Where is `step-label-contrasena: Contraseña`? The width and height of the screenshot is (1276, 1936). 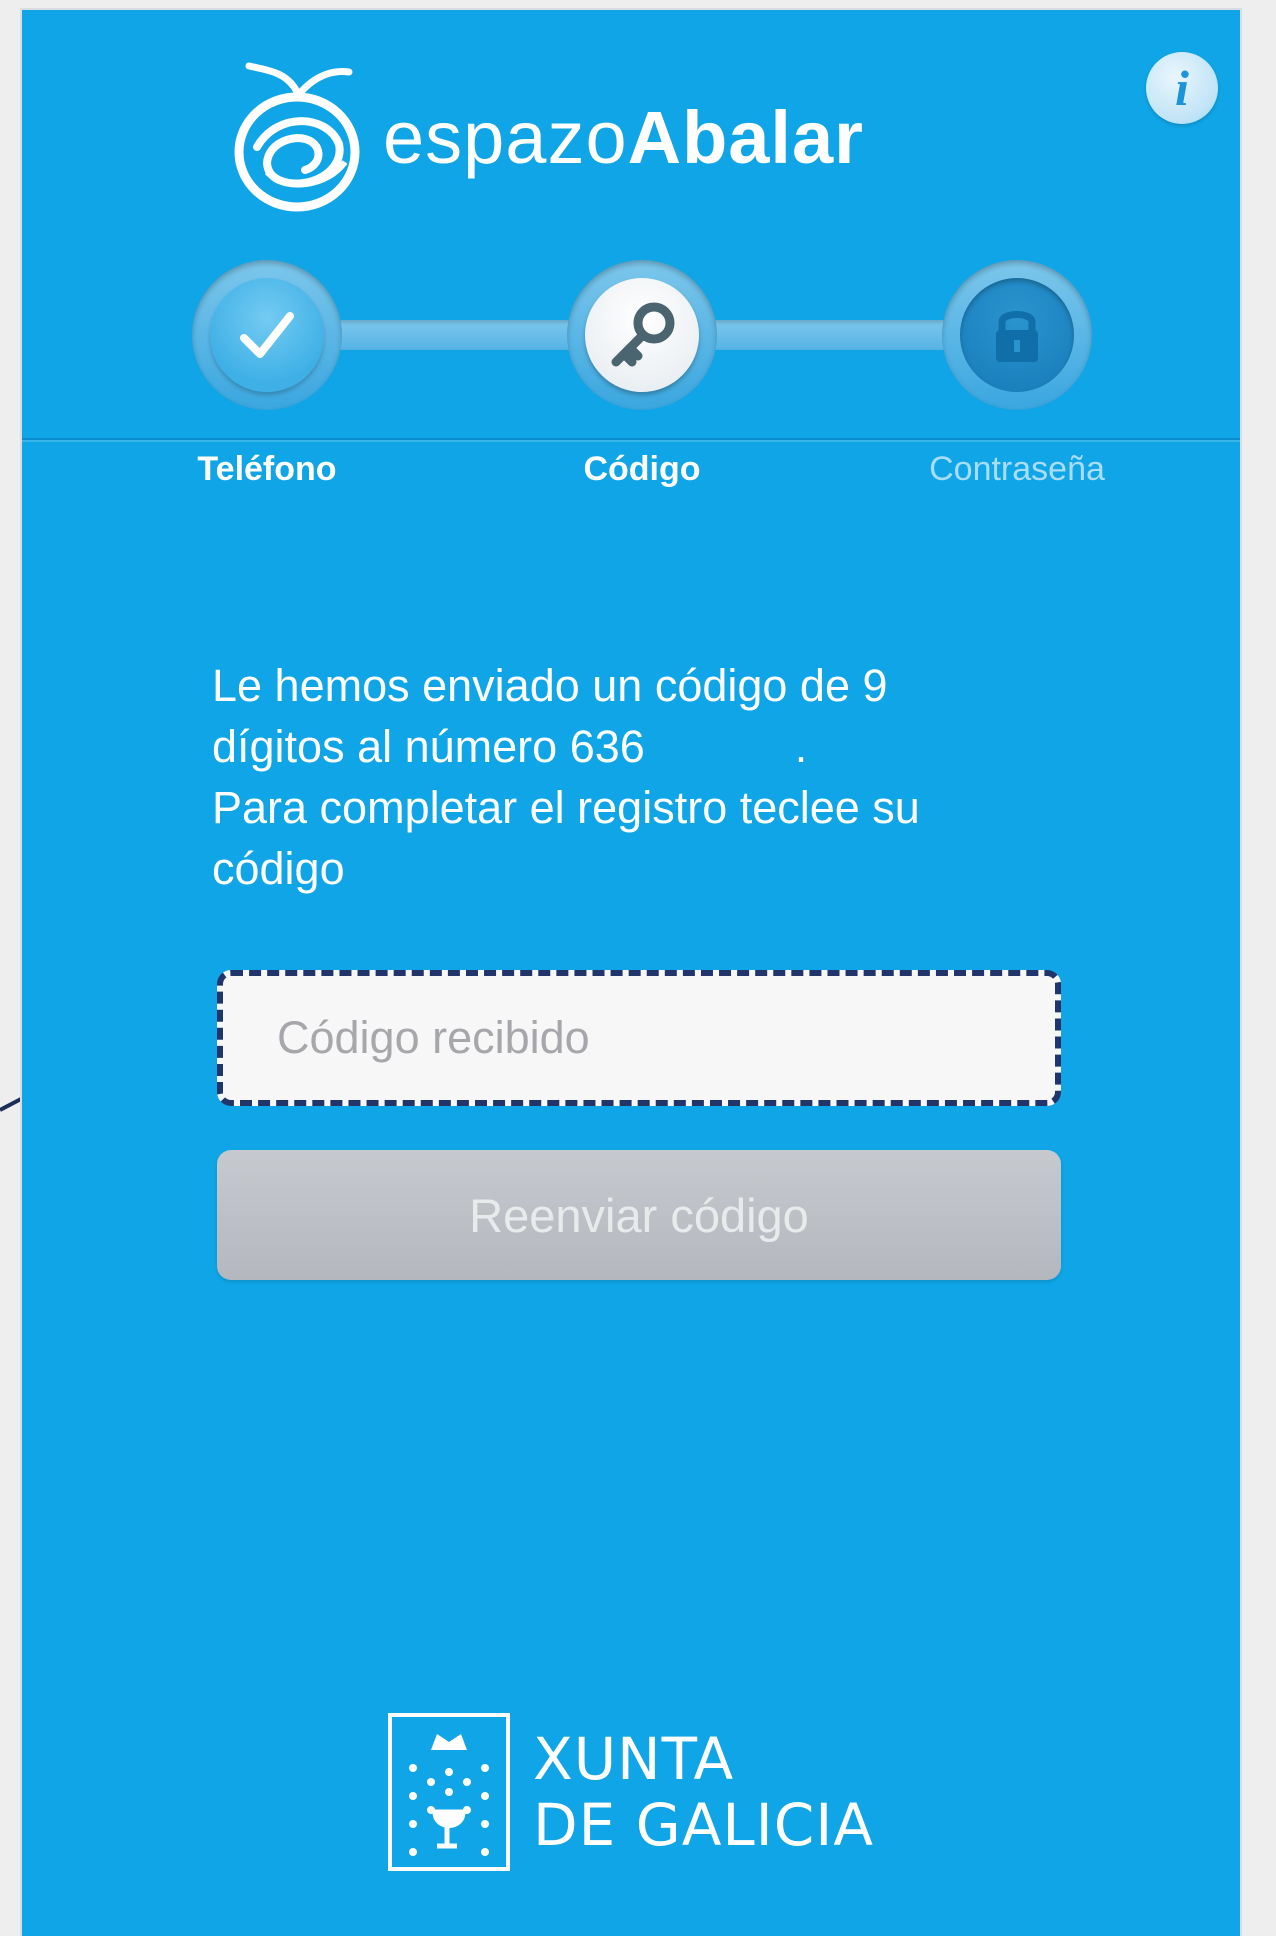
step-label-contrasena: Contraseña is located at coordinates (1017, 469).